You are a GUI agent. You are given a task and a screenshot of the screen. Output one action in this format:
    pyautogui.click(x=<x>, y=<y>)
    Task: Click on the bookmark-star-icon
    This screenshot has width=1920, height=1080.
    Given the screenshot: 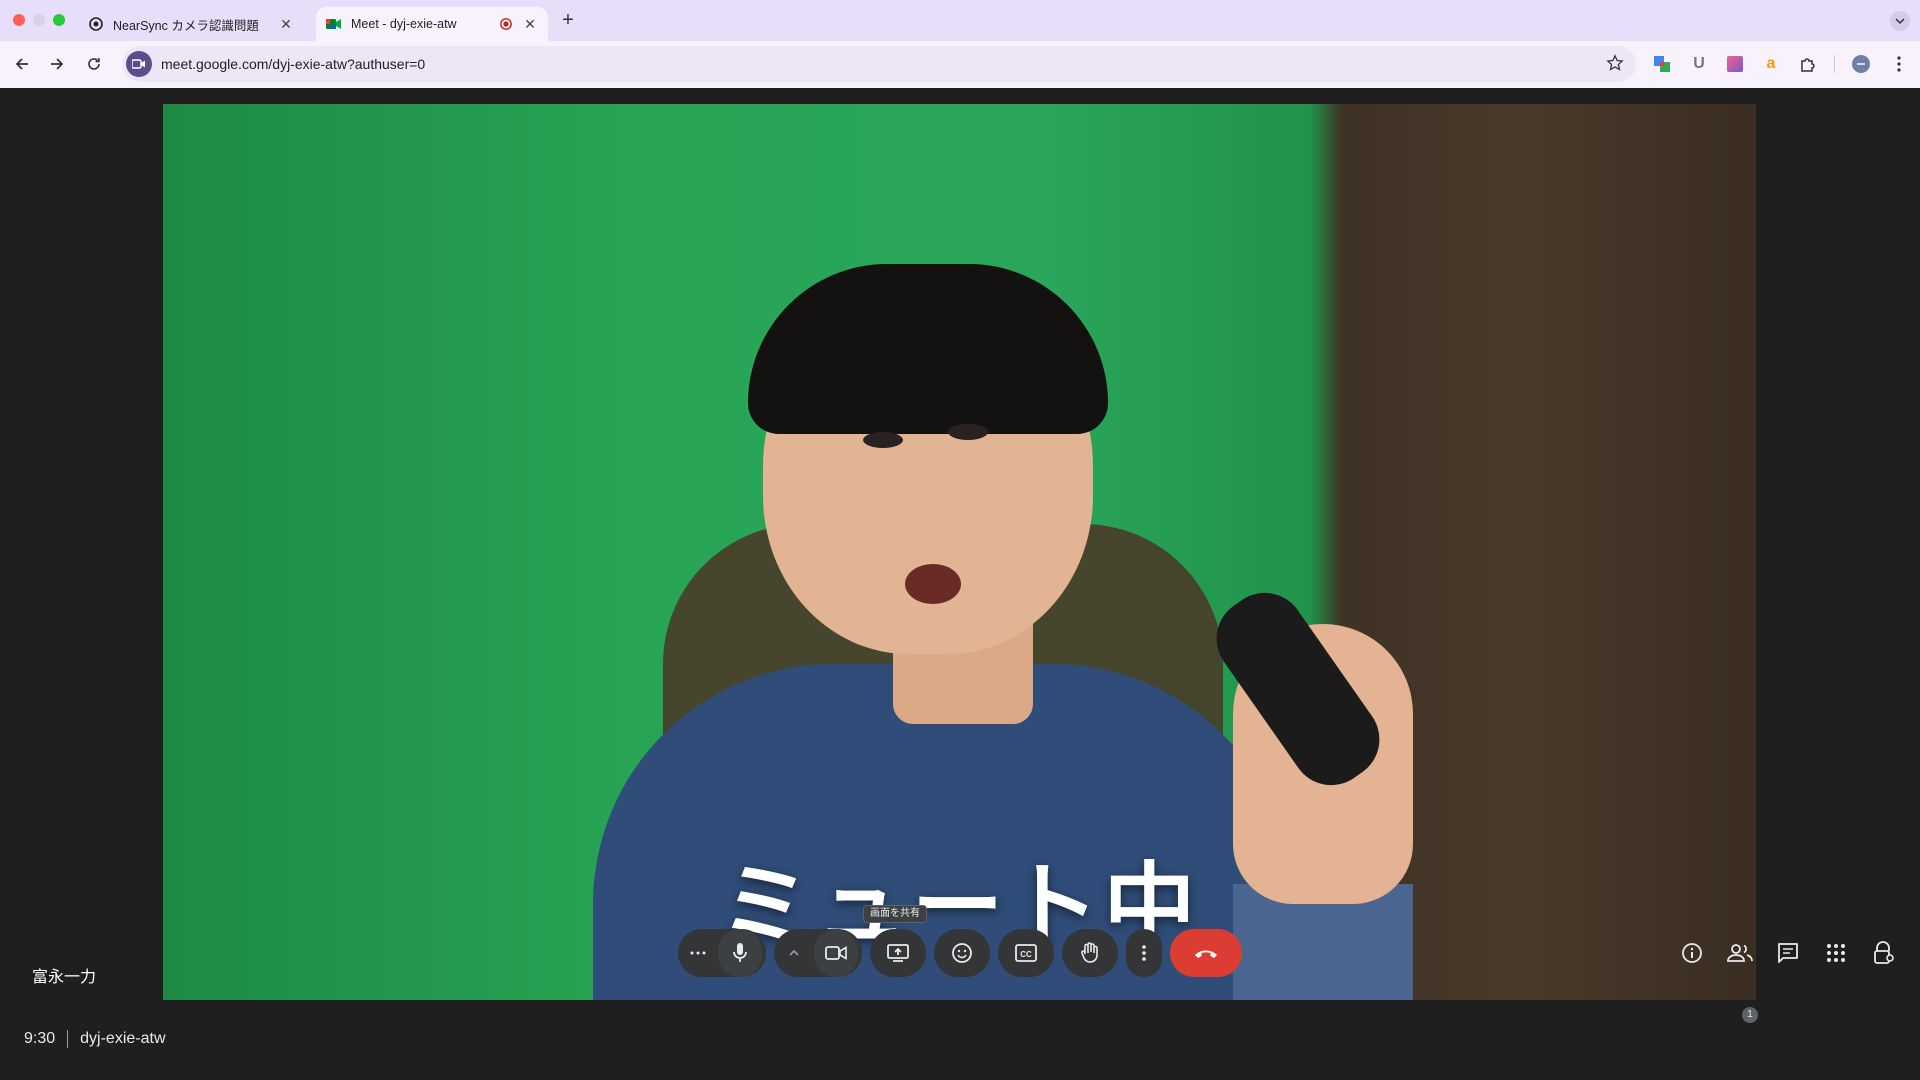 What is the action you would take?
    pyautogui.click(x=1615, y=65)
    